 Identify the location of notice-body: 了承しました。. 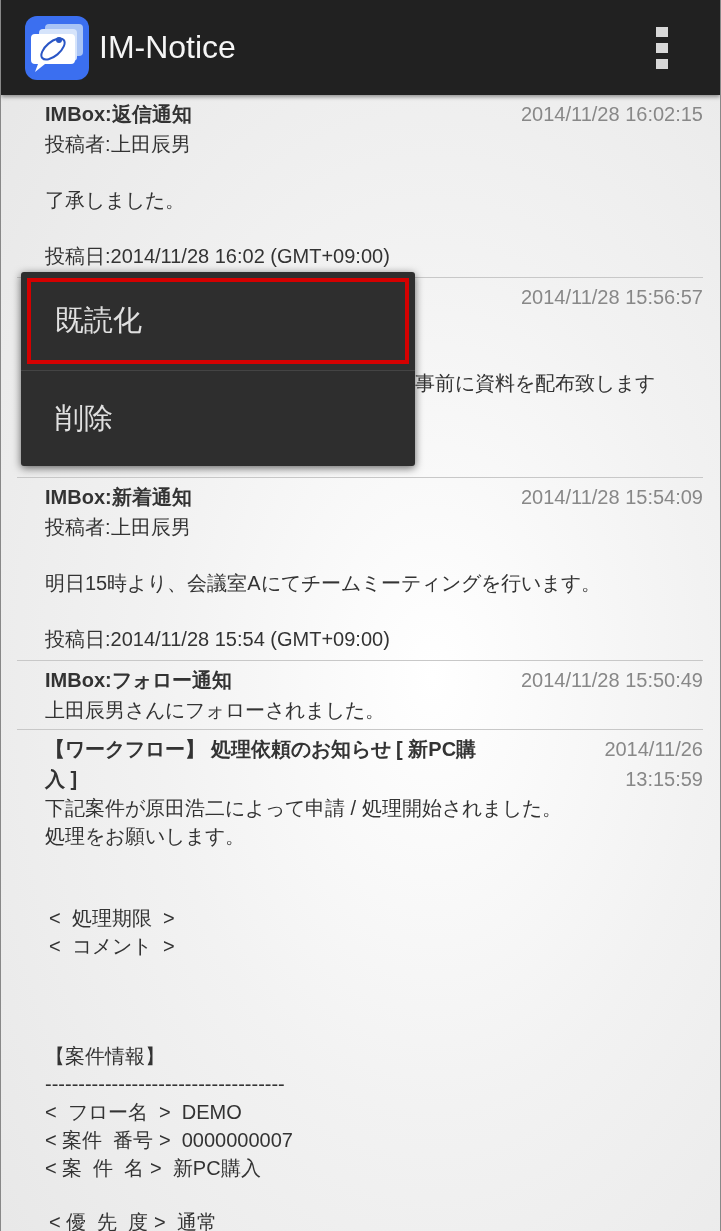
(115, 200).